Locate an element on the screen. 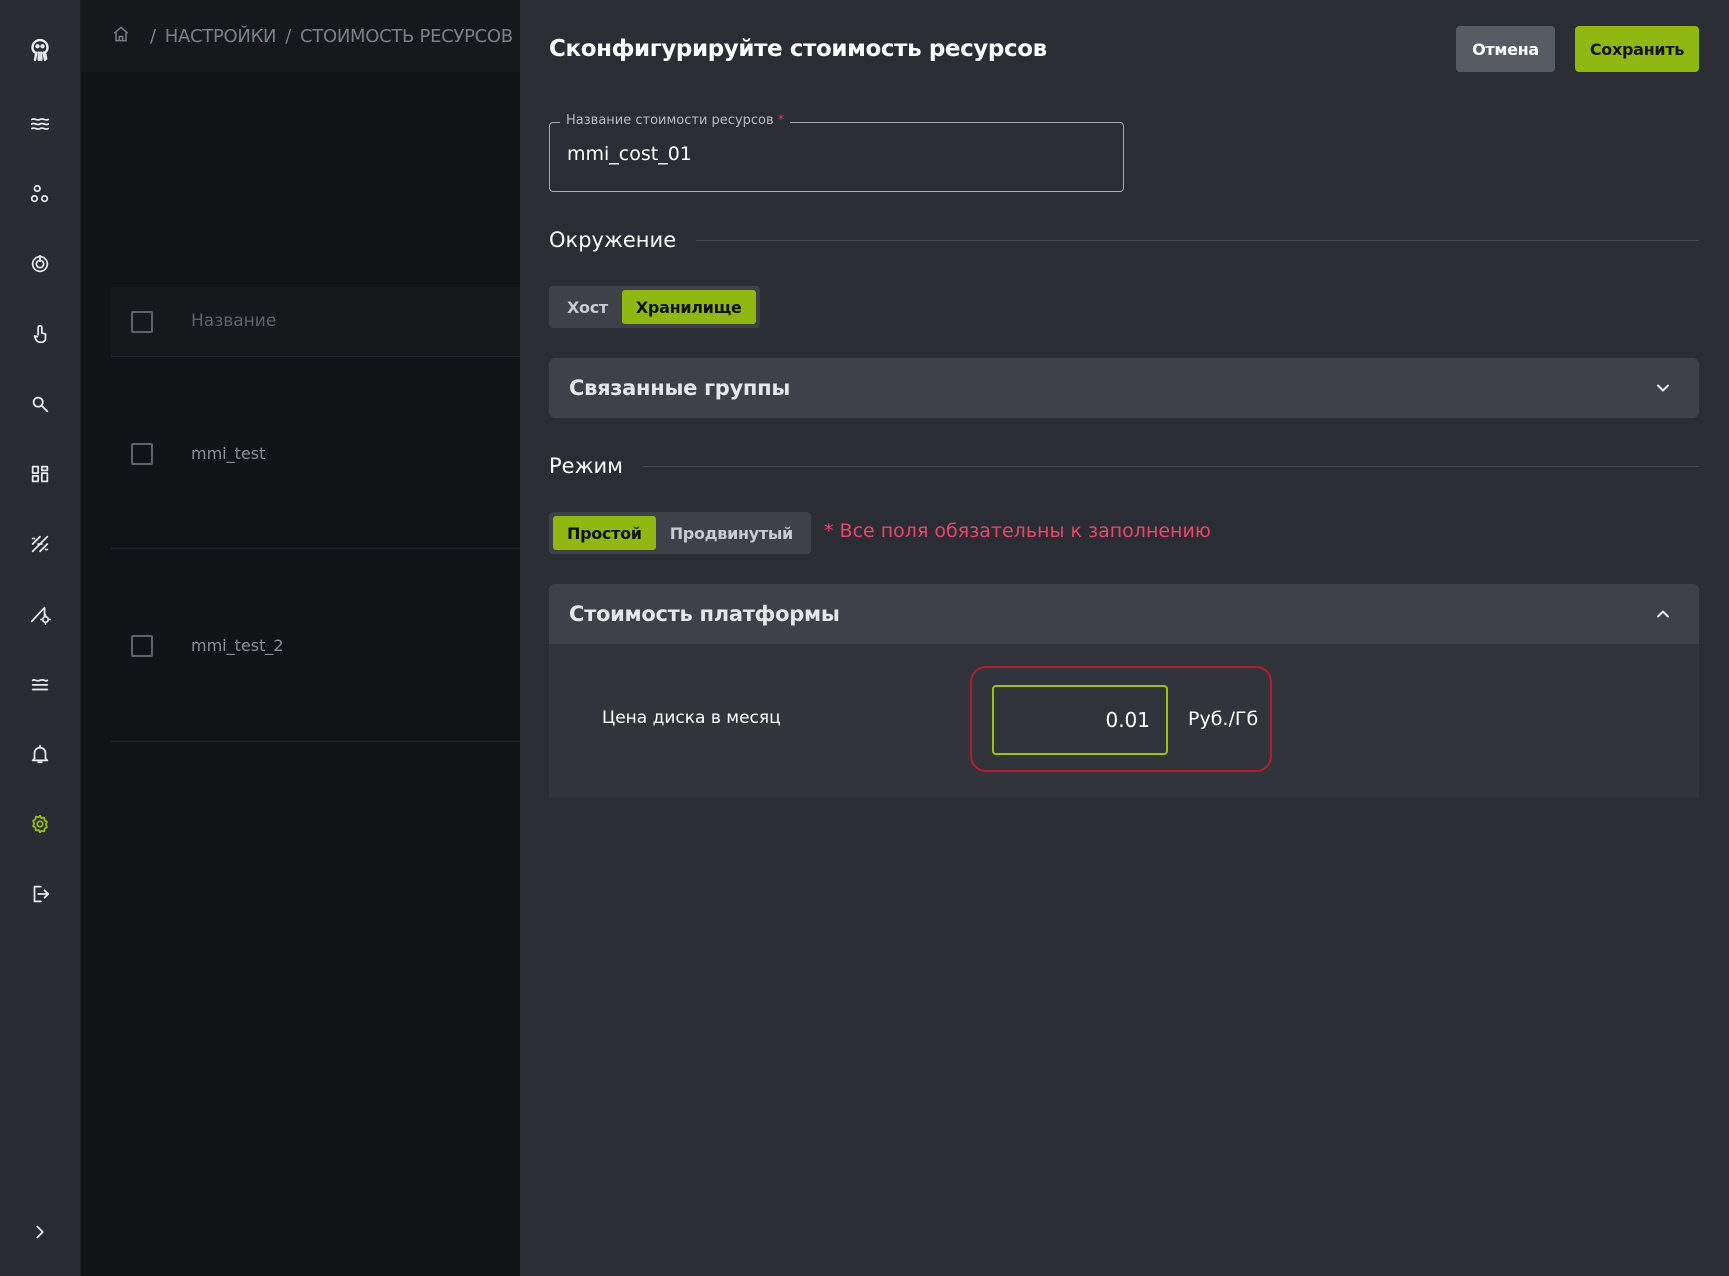 The width and height of the screenshot is (1729, 1276). breadcrumb: / НАСТРОЙКИ / СТОИМОСТЬ РЕСУРСОВ is located at coordinates (300, 36).